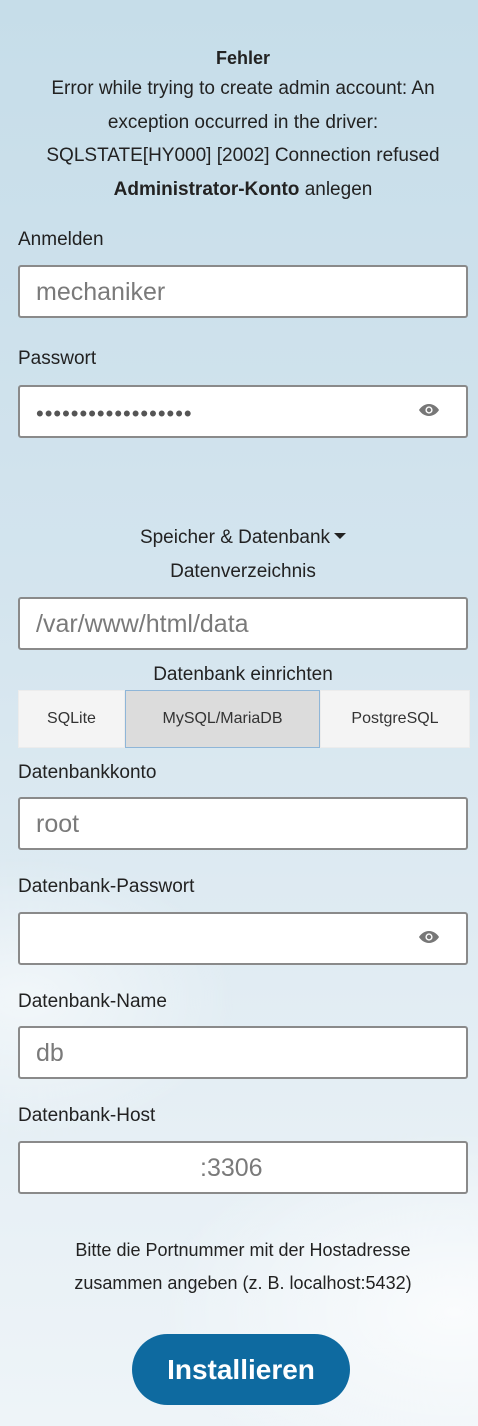 This screenshot has height=1426, width=478. What do you see at coordinates (243, 1250) in the screenshot?
I see `db-host-hint-line-1: Bitte die Portnummer mit der Hostadresse` at bounding box center [243, 1250].